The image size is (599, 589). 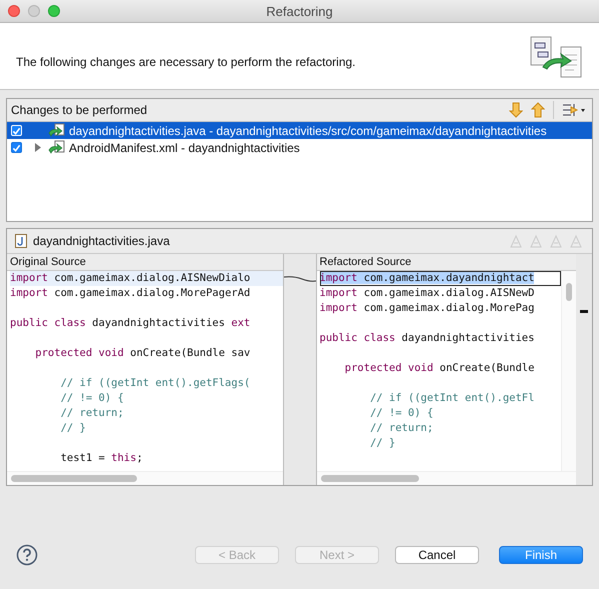 I want to click on code-line: // if ((getInt ent().getFlags(, so click(x=156, y=383).